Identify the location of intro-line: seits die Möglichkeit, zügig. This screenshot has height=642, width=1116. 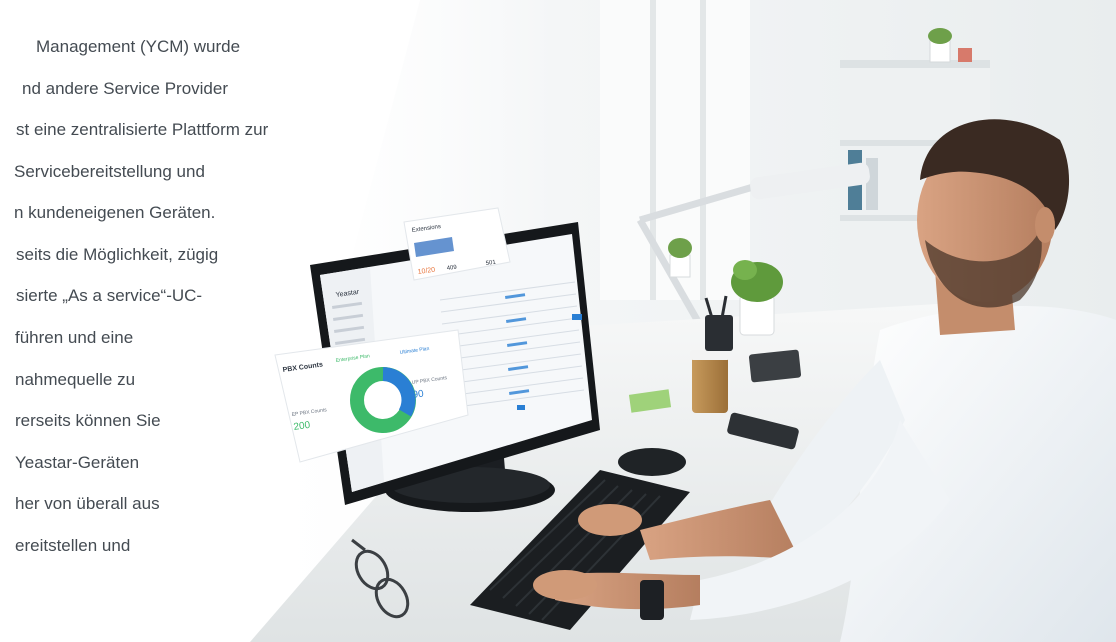
(117, 254).